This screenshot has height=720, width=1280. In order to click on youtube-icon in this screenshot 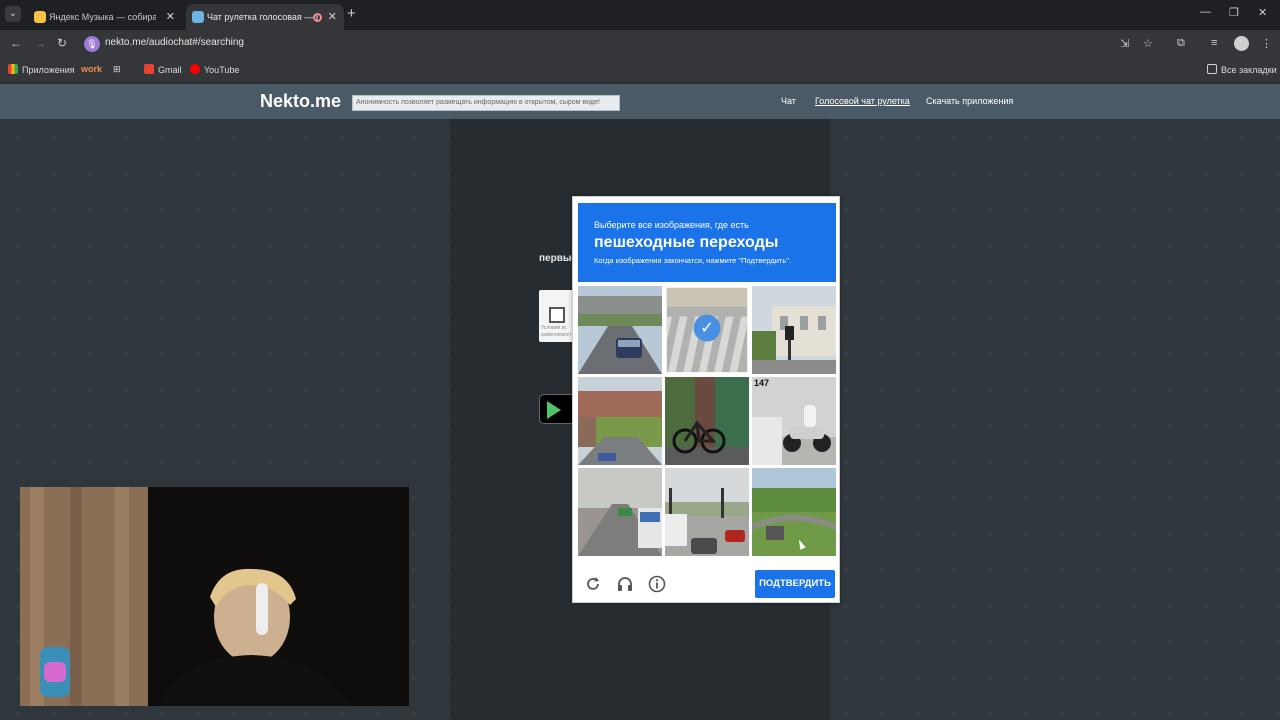, I will do `click(195, 69)`.